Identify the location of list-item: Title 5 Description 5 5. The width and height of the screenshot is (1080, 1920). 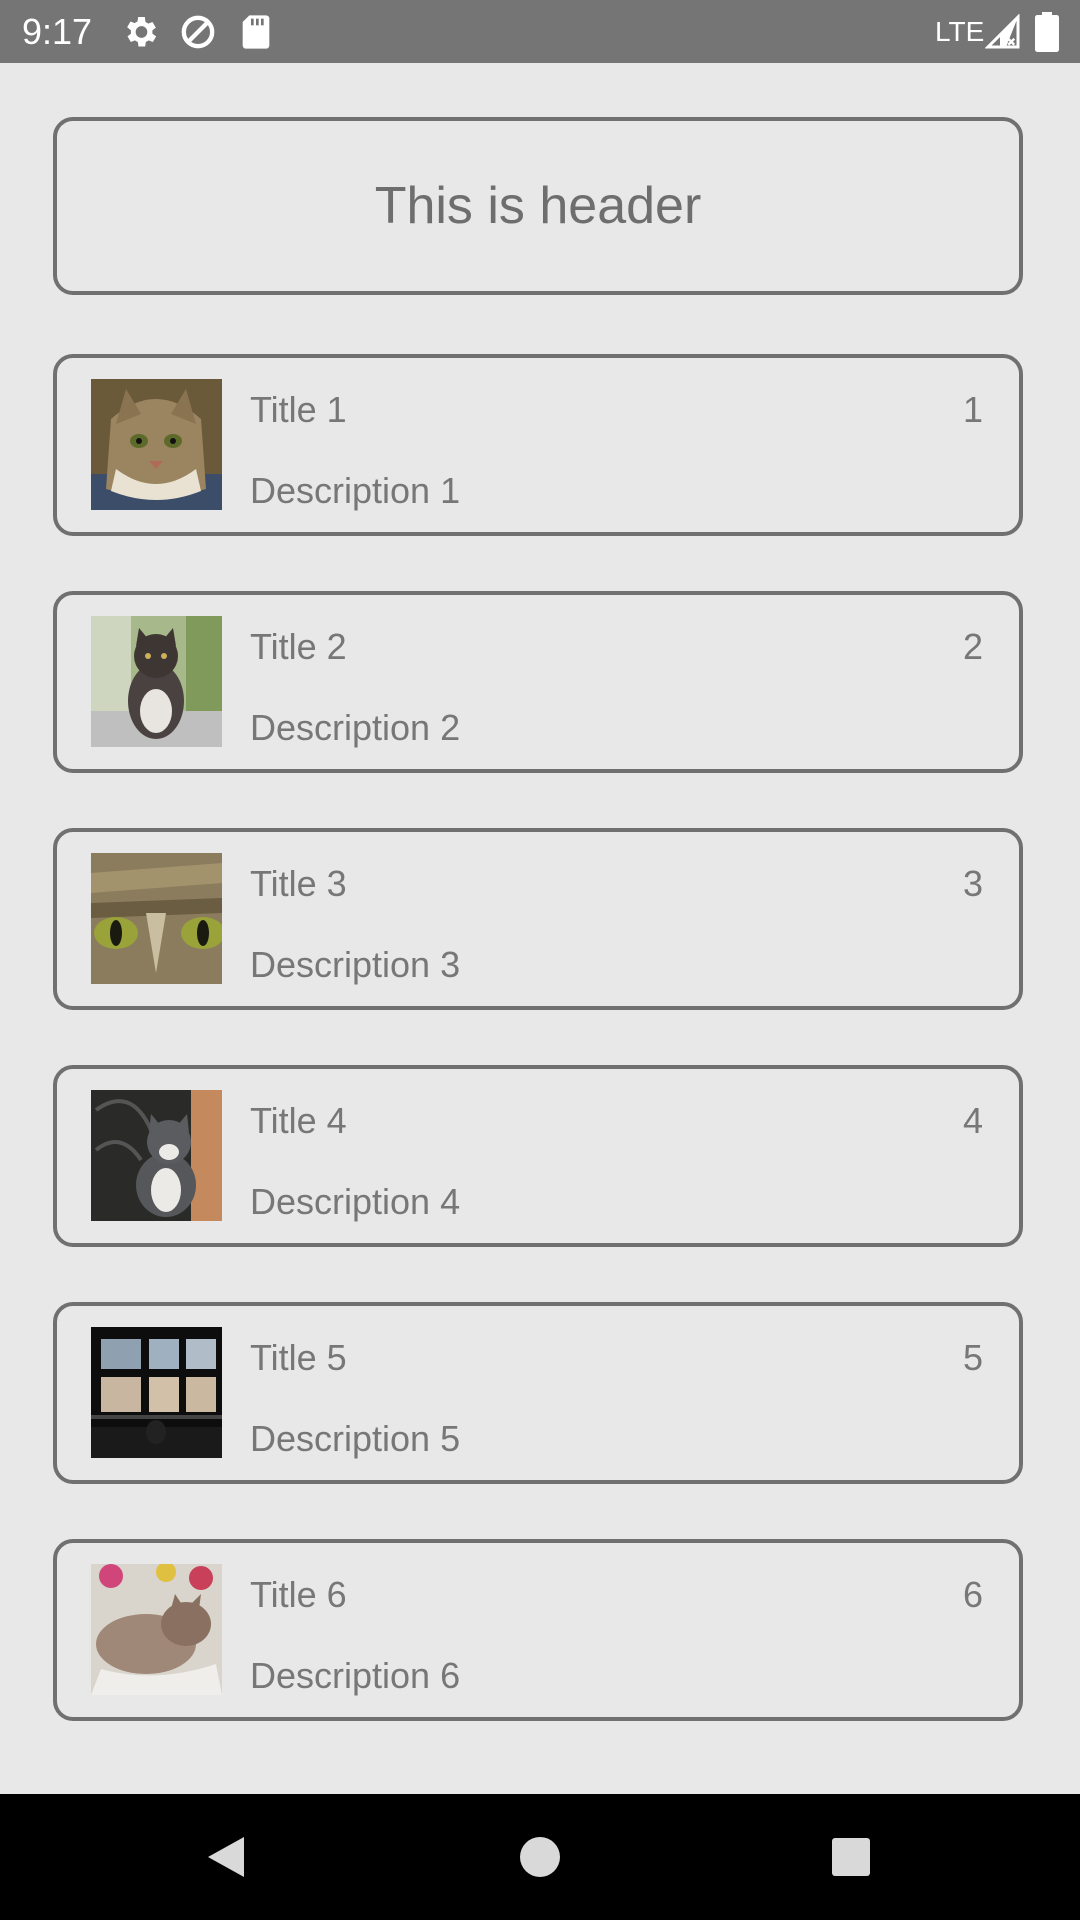
(538, 1393).